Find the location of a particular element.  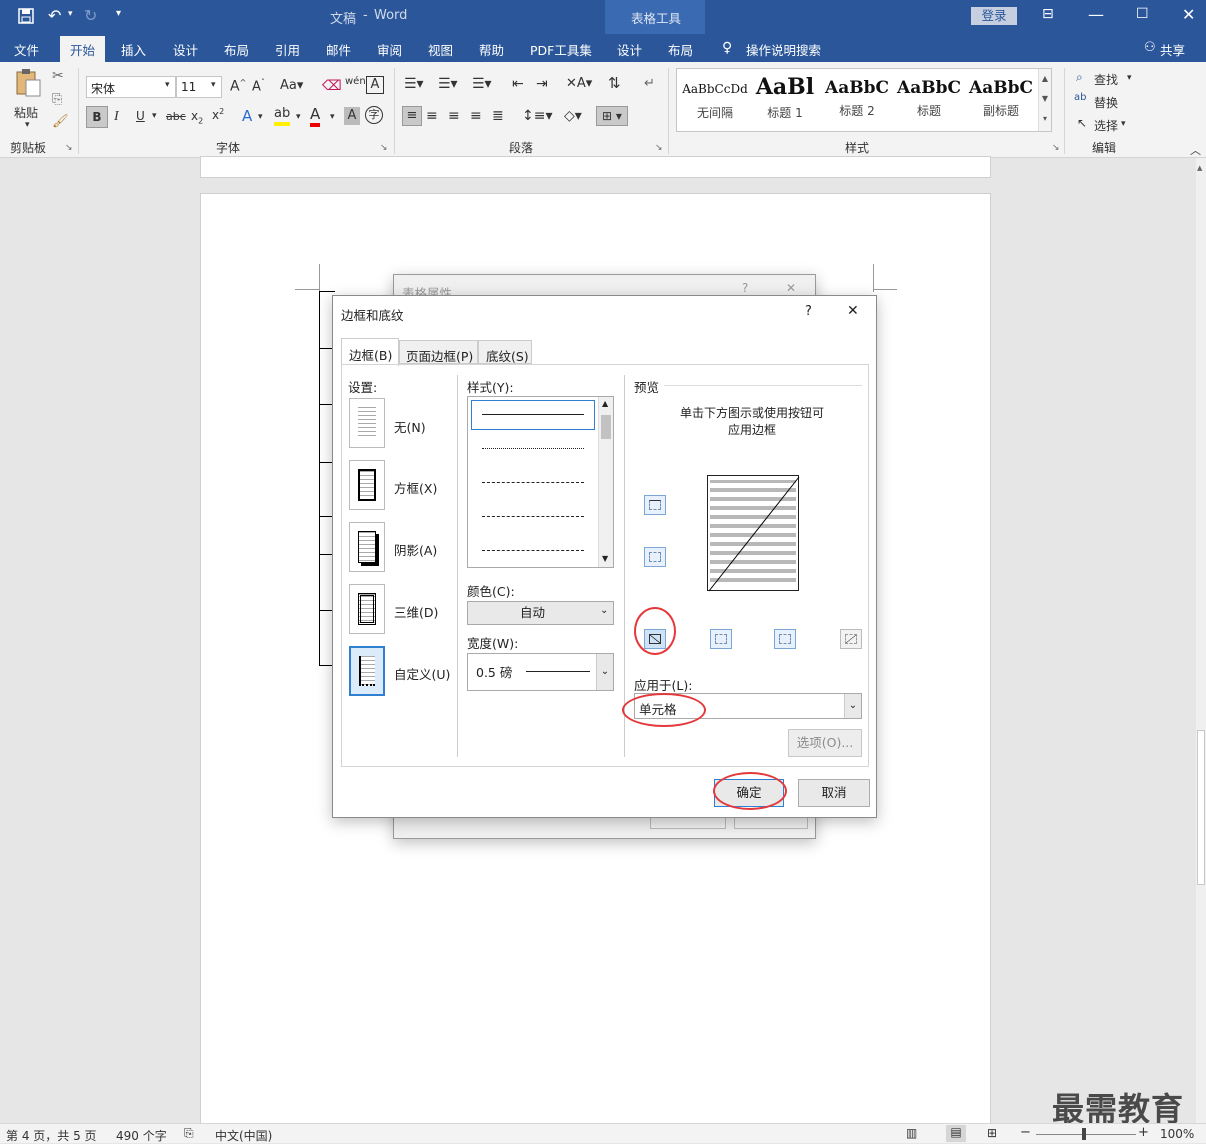

find-icon: ⌕ is located at coordinates (1079, 77).